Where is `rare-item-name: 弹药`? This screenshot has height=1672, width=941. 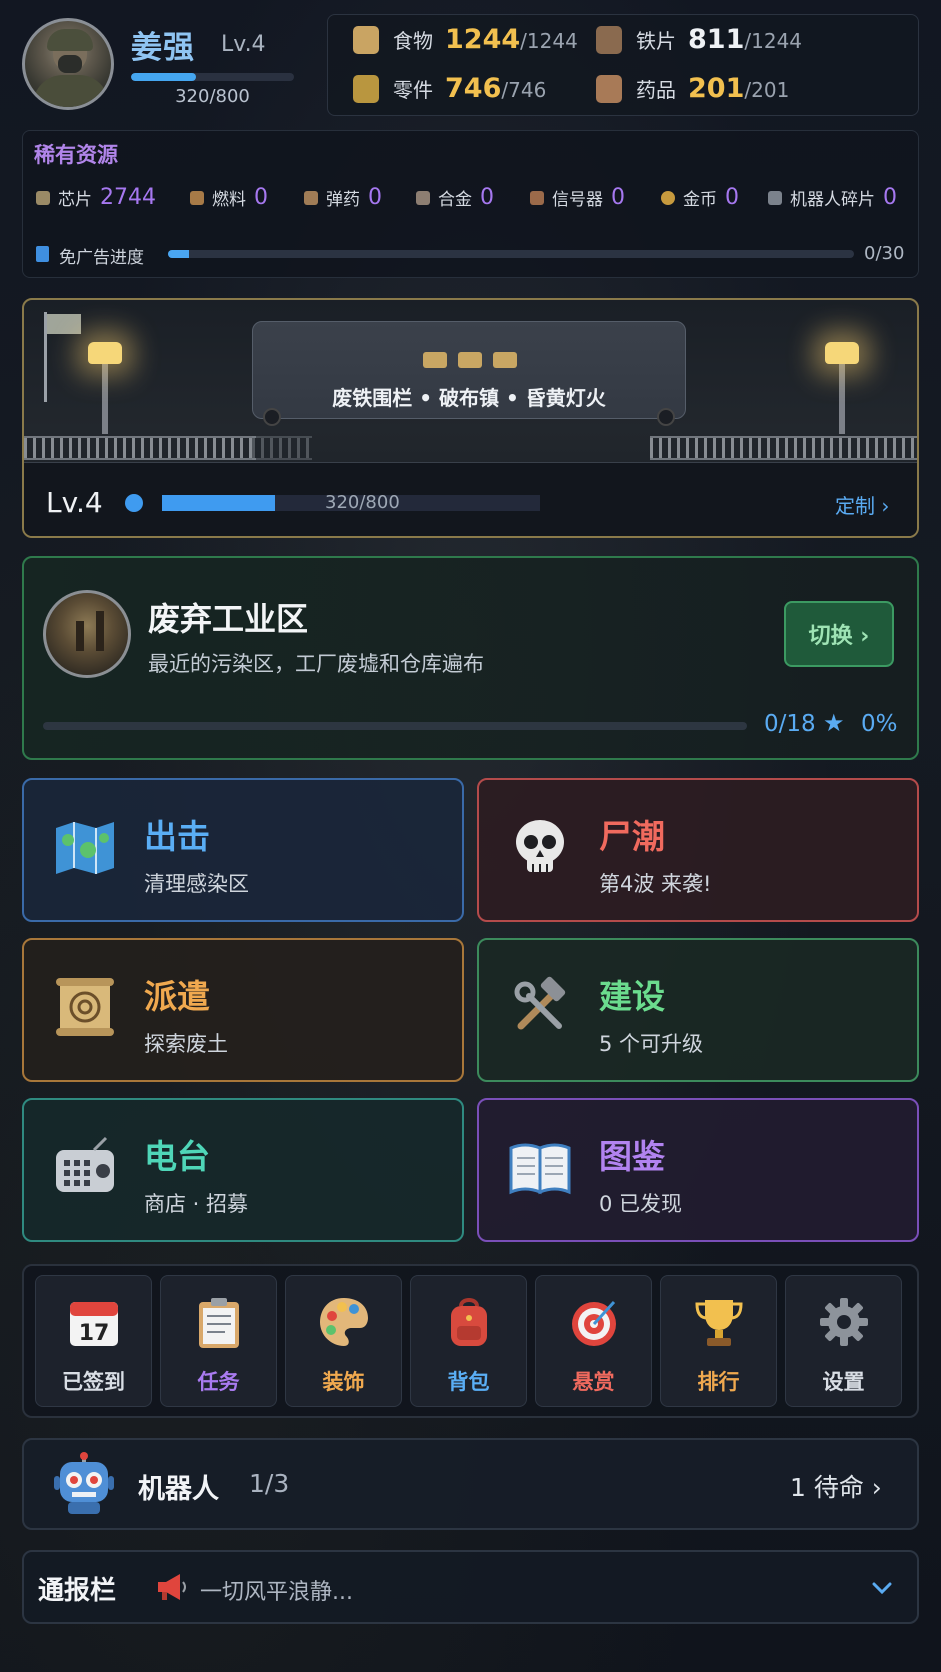 rare-item-name: 弹药 is located at coordinates (343, 200).